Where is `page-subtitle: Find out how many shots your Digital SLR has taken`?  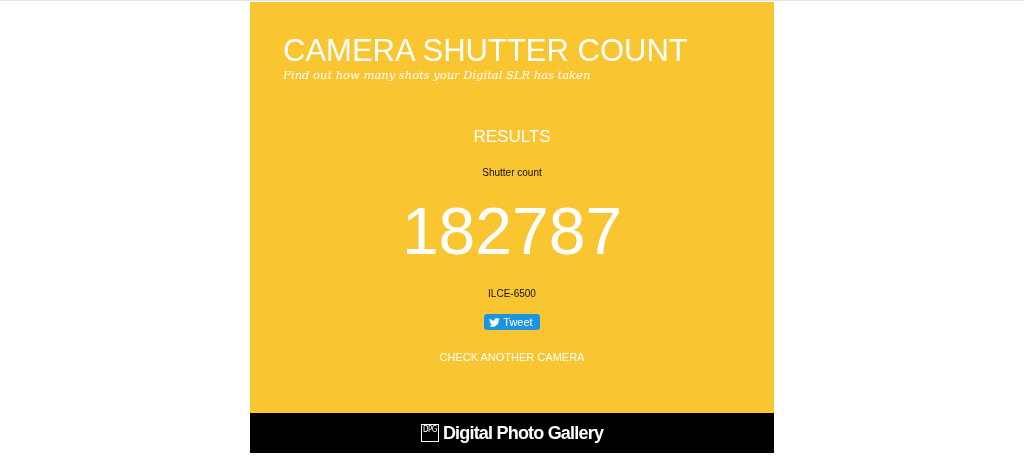
page-subtitle: Find out how many shots your Digital SLR has taken is located at coordinates (437, 75).